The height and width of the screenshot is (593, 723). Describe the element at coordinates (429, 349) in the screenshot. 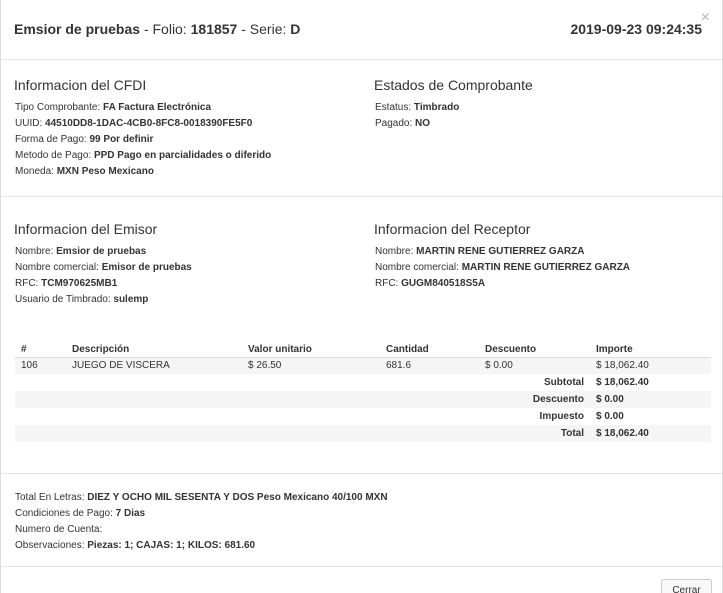

I see `column-header: Cantidad` at that location.